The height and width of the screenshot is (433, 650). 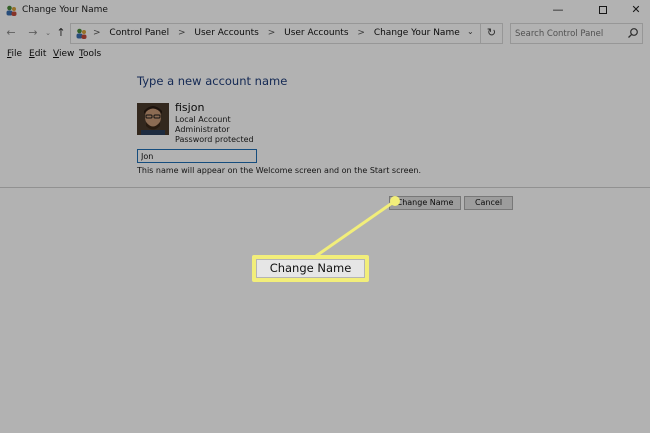 I want to click on window-title: Change Your Name, so click(x=65, y=10).